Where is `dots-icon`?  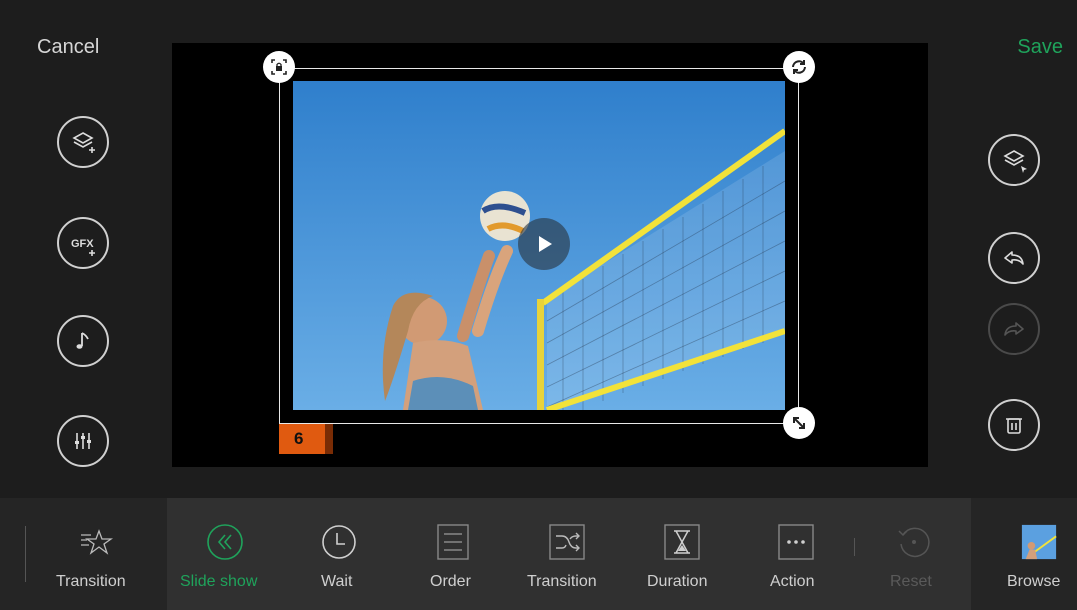
dots-icon is located at coordinates (796, 542).